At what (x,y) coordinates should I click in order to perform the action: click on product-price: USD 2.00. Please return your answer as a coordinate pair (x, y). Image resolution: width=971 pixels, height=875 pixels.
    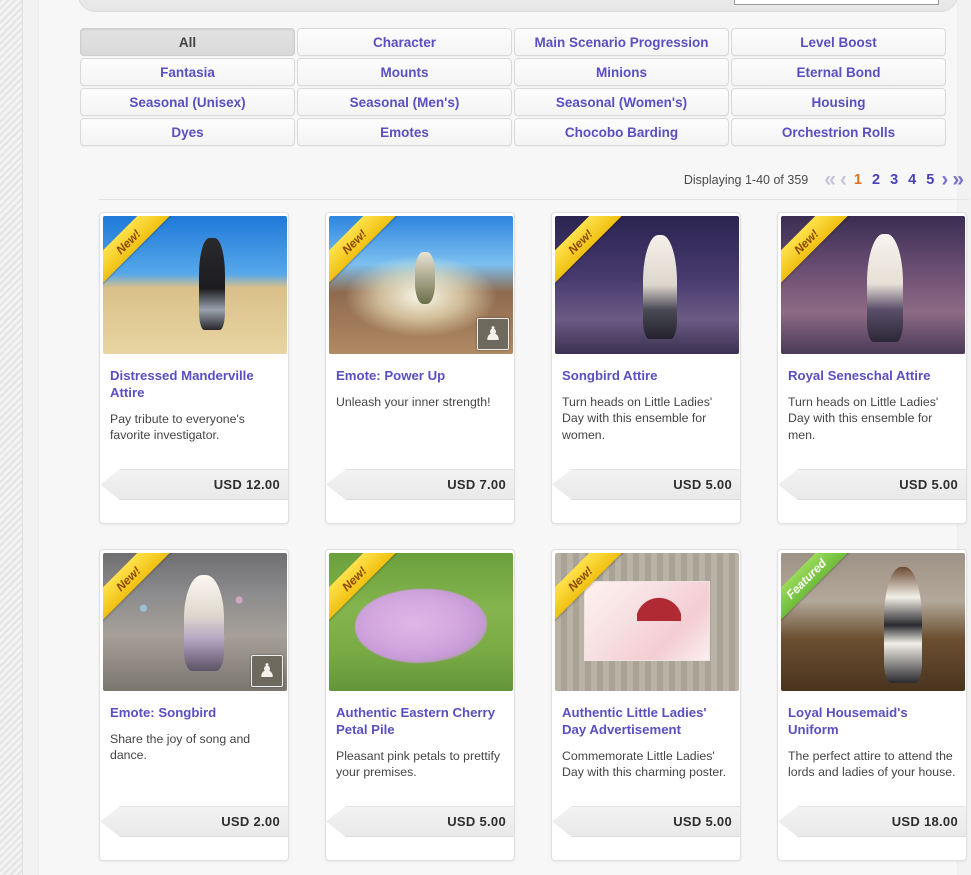
    Looking at the image, I should click on (250, 821).